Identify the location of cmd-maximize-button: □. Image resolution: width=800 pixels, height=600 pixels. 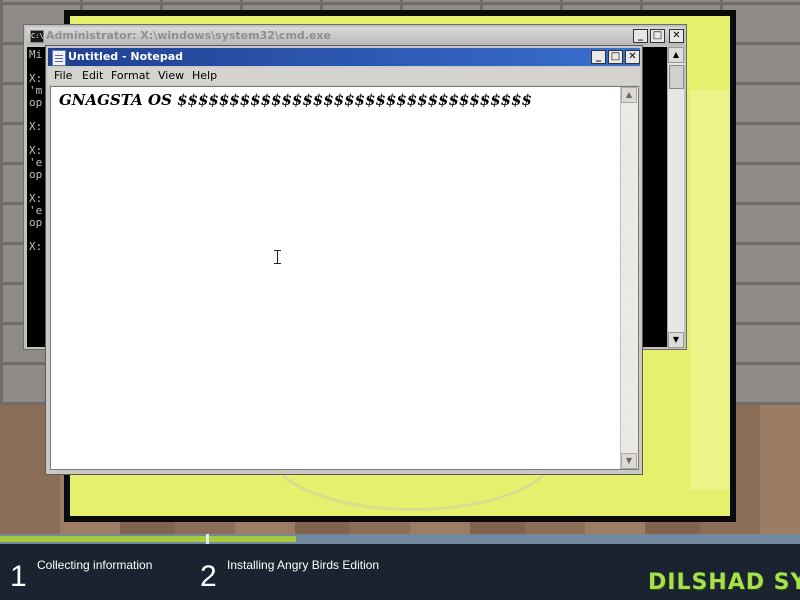
(657, 36).